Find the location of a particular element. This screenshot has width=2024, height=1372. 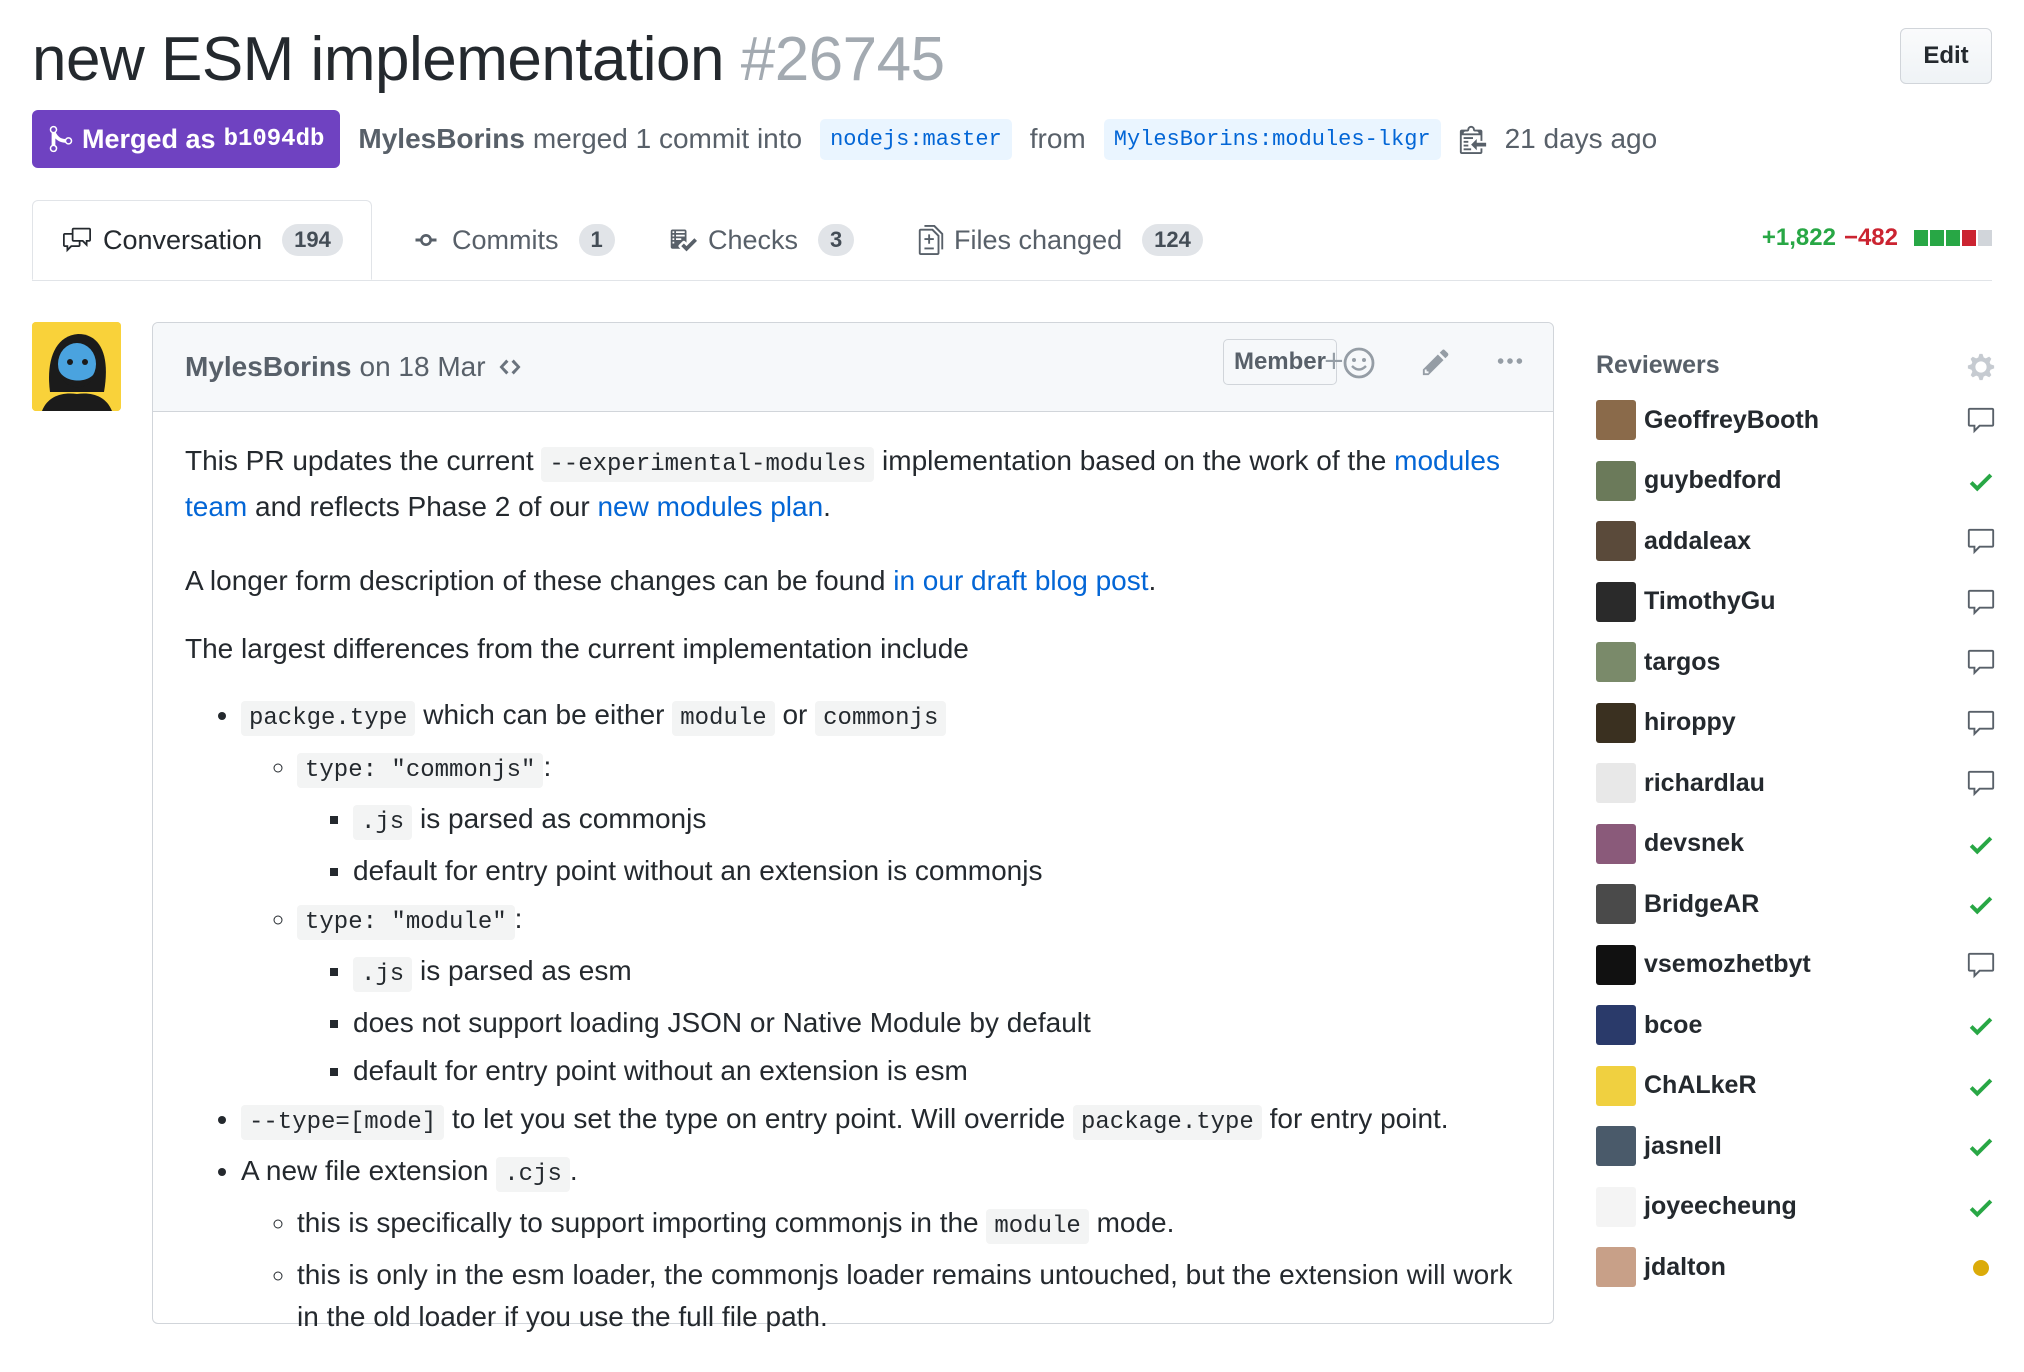

reviewers-heading: Reviewers is located at coordinates (1796, 365).